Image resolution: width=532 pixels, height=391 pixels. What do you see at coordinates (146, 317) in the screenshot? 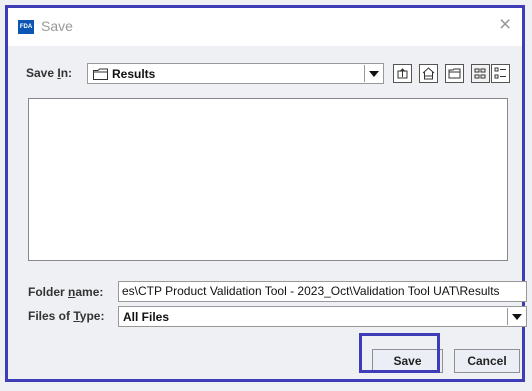
I see `files-of-type-value: All Files` at bounding box center [146, 317].